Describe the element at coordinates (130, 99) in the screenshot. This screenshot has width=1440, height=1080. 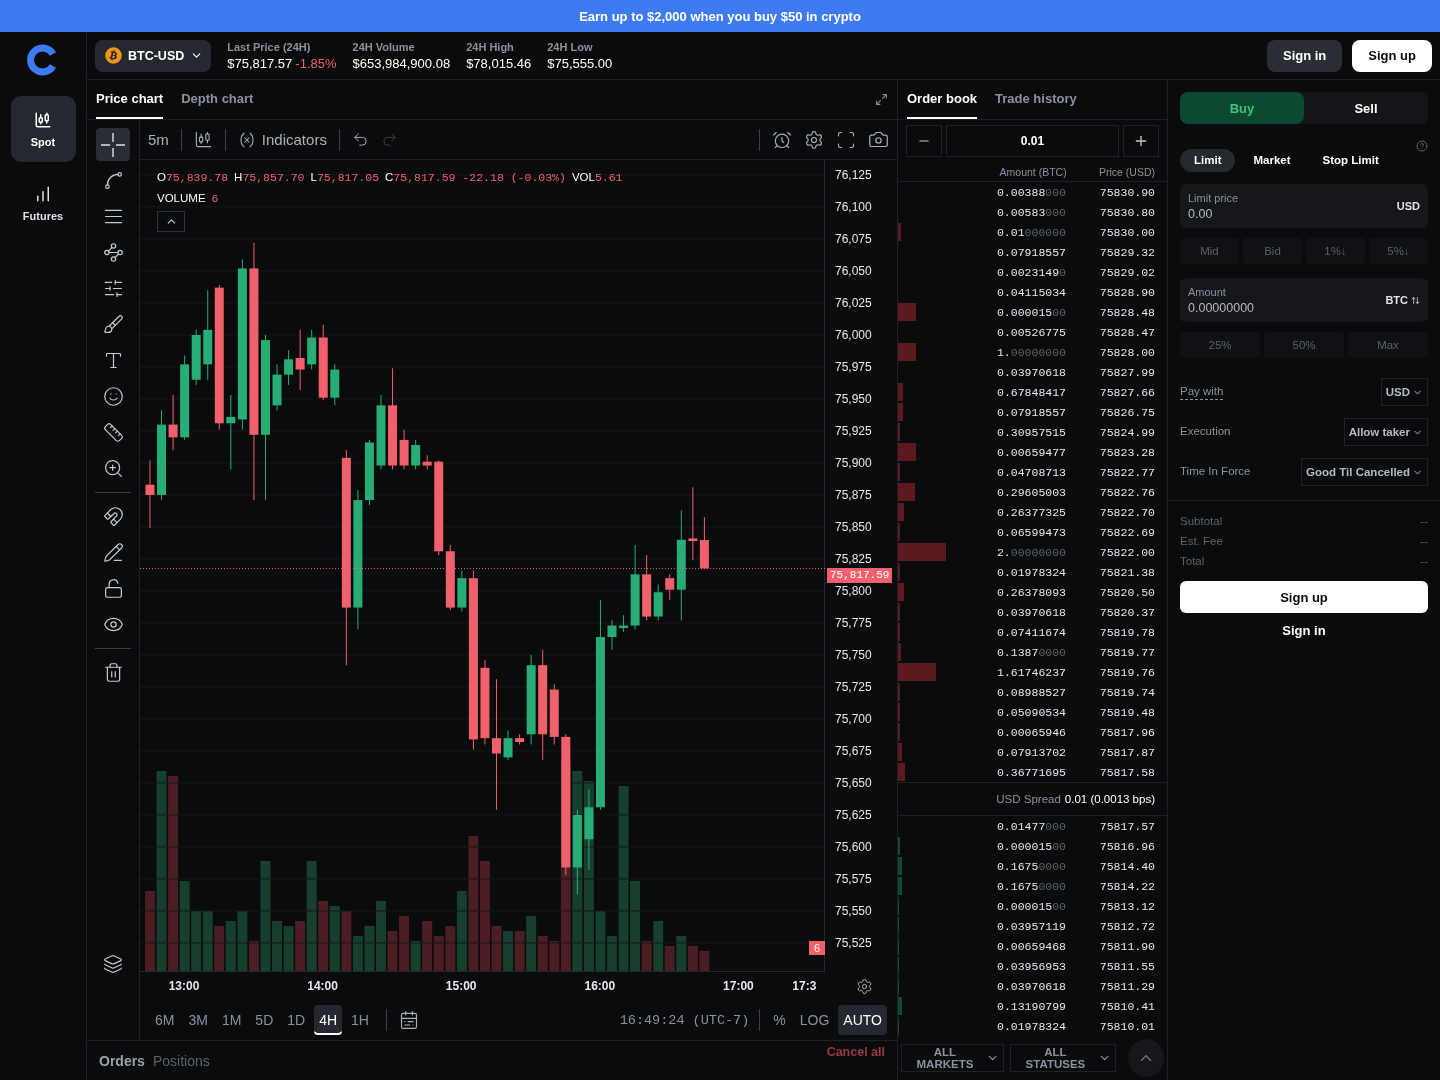
I see `chart-tab: Price chart` at that location.